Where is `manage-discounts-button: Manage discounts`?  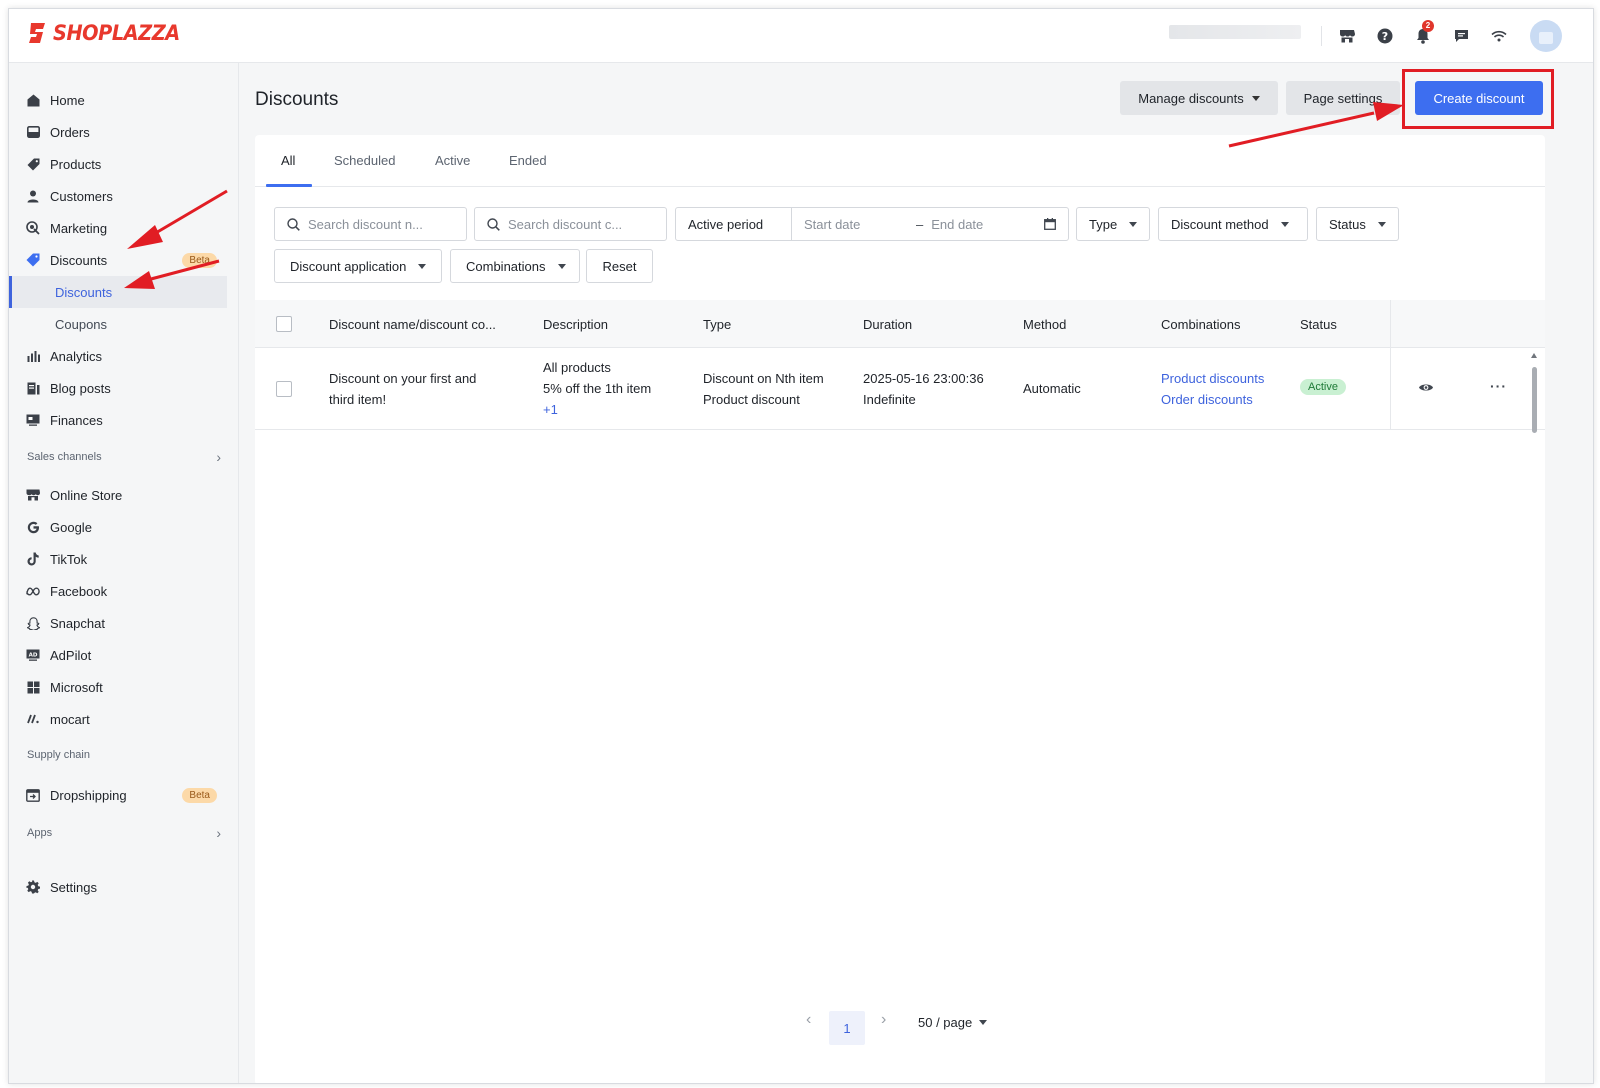
manage-discounts-button: Manage discounts is located at coordinates (1199, 98).